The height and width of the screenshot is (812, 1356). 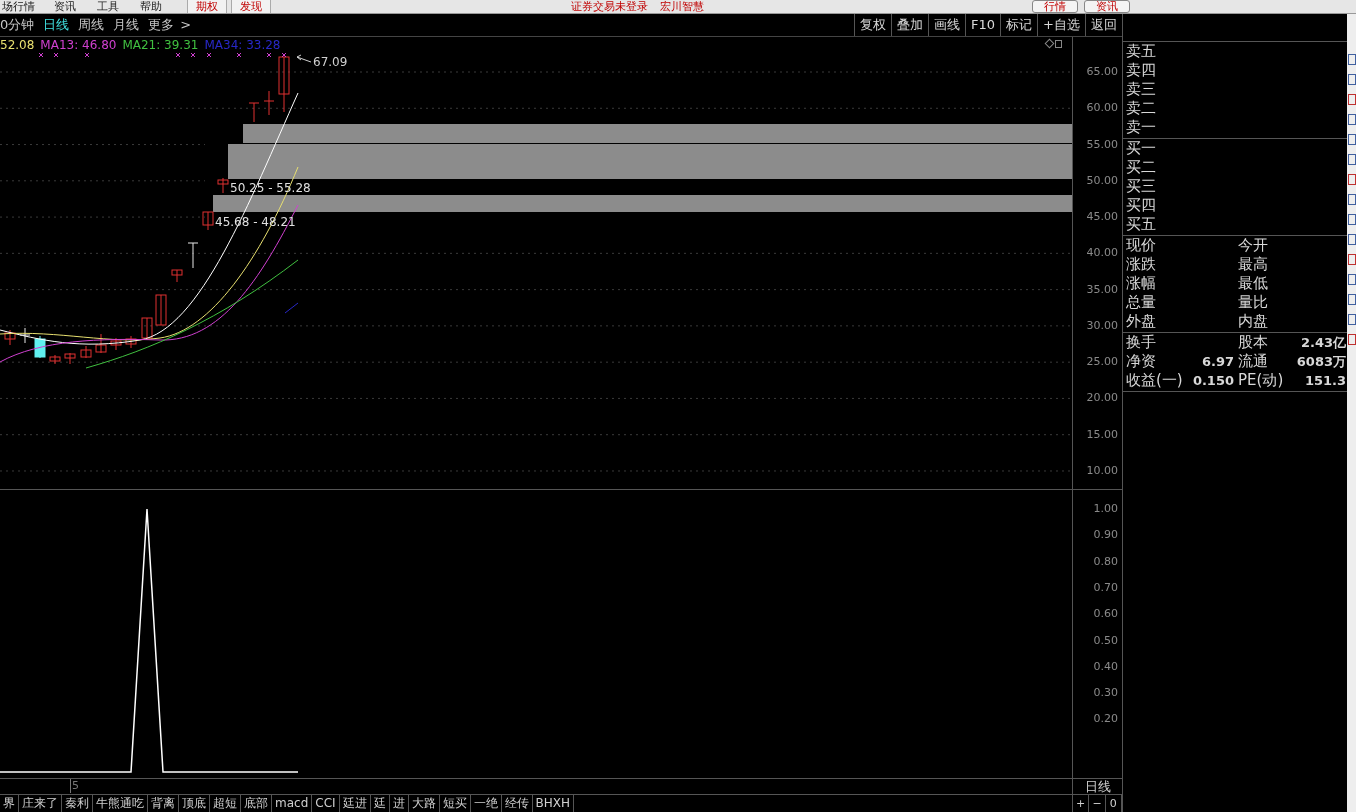 What do you see at coordinates (1261, 380) in the screenshot?
I see `stat-label: PE(动)` at bounding box center [1261, 380].